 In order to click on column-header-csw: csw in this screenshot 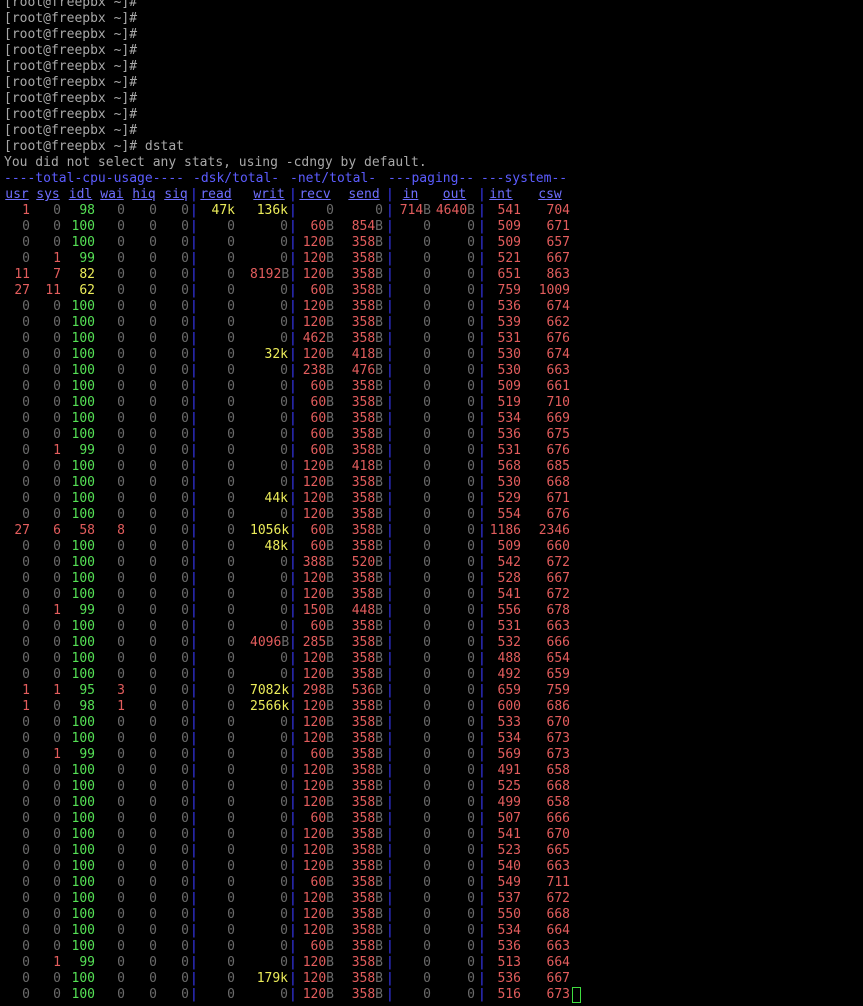, I will do `click(550, 194)`.